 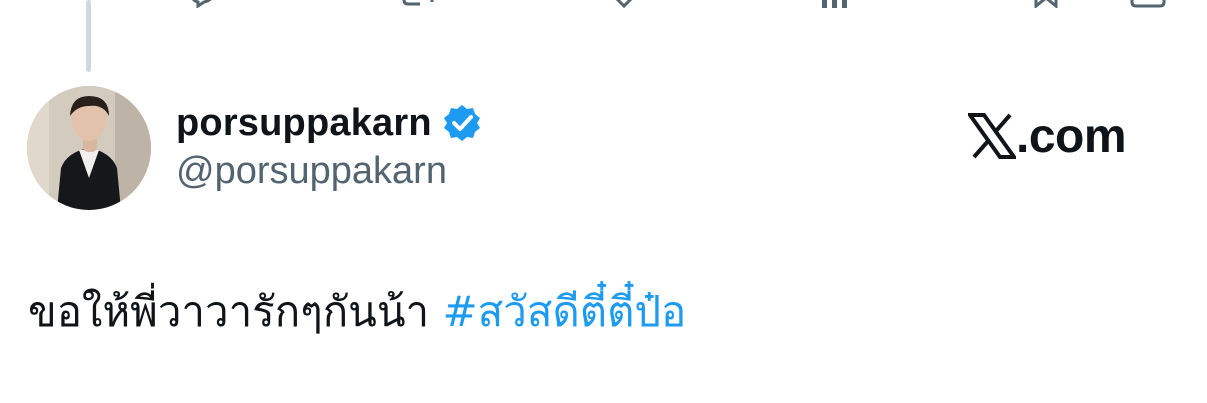 What do you see at coordinates (304, 123) in the screenshot?
I see `author-display-name: porsuppakarn` at bounding box center [304, 123].